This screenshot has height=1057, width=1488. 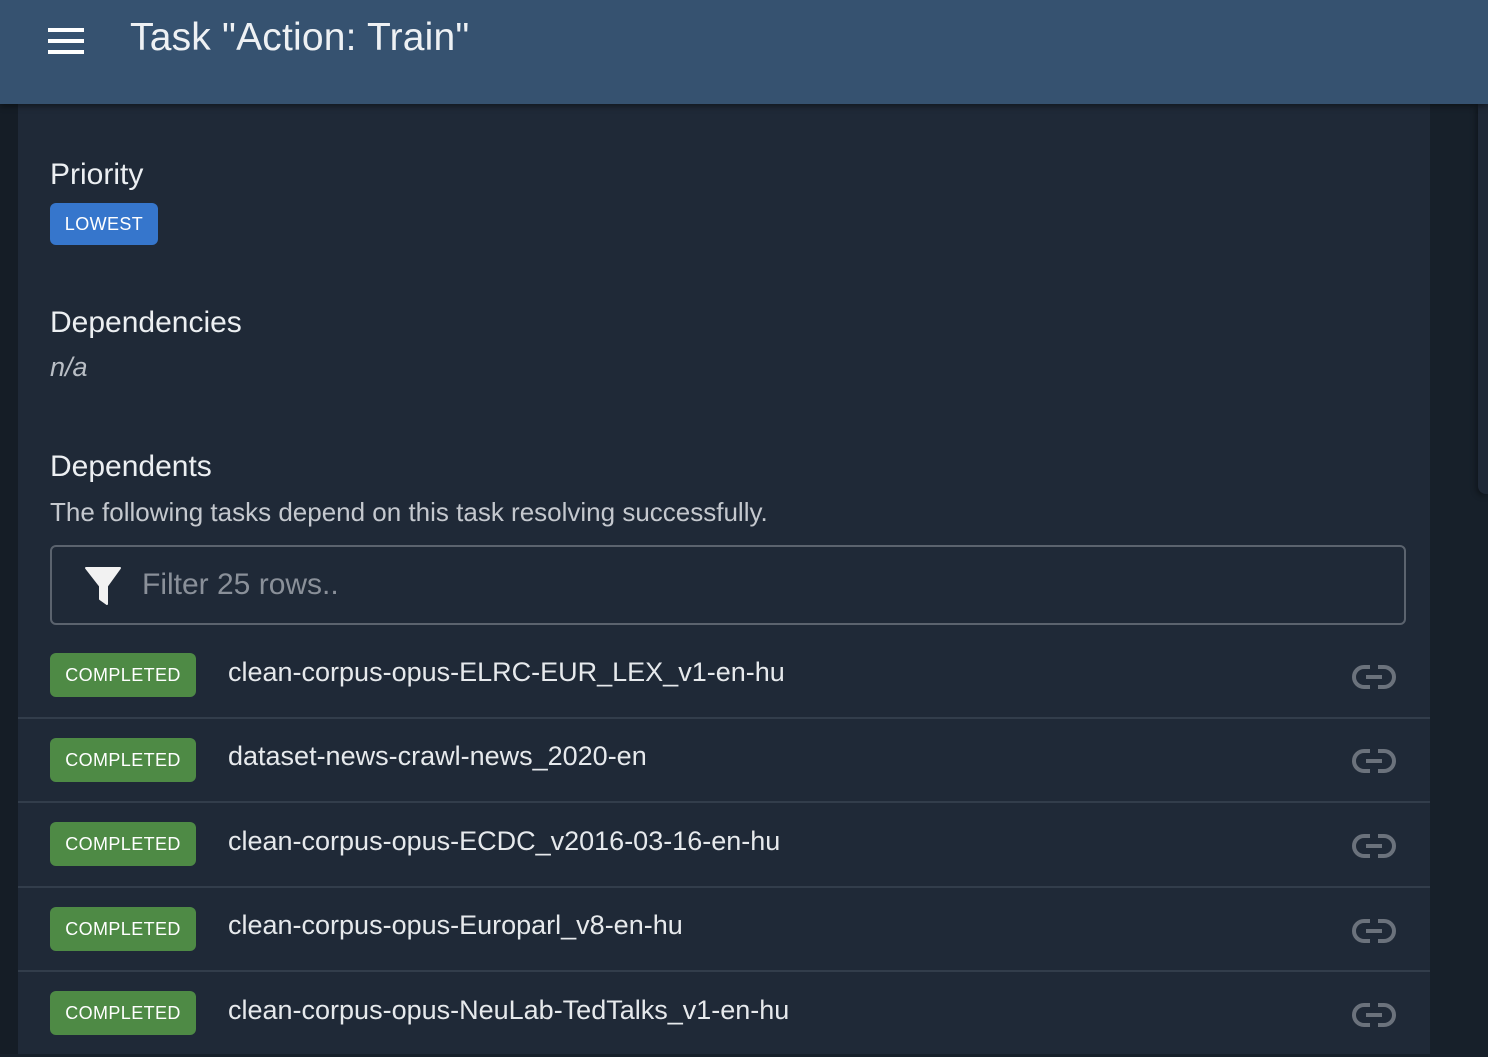 I want to click on dependencies-heading: Dependencies, so click(x=146, y=322).